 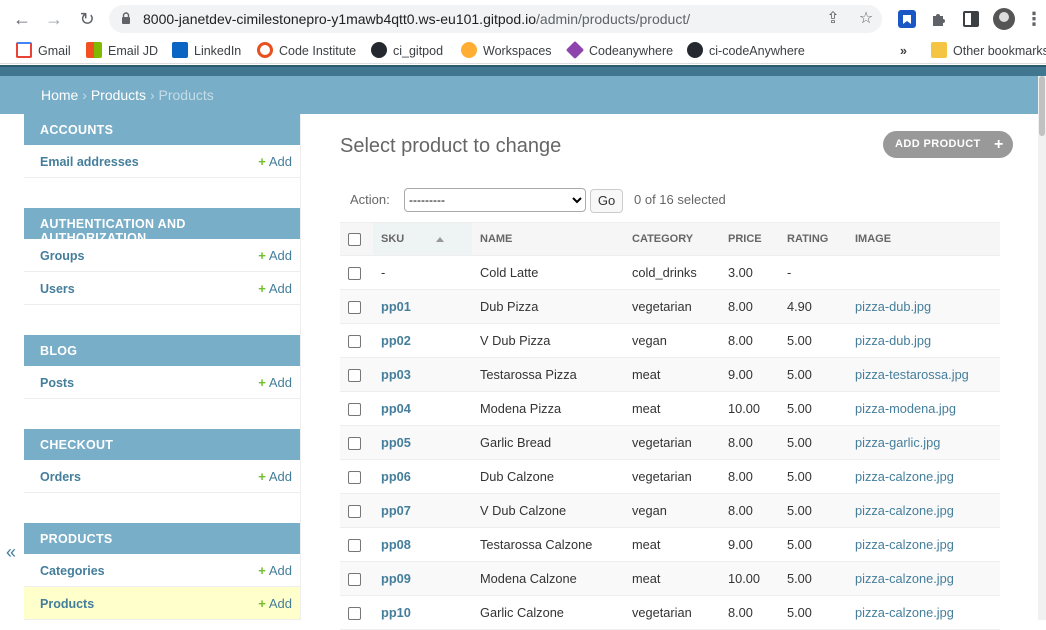 I want to click on cell-sku: pp09, so click(x=422, y=578).